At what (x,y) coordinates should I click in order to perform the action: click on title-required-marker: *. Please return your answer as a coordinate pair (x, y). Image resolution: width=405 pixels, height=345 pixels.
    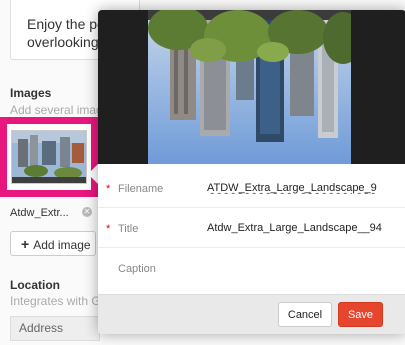
    Looking at the image, I should click on (108, 229).